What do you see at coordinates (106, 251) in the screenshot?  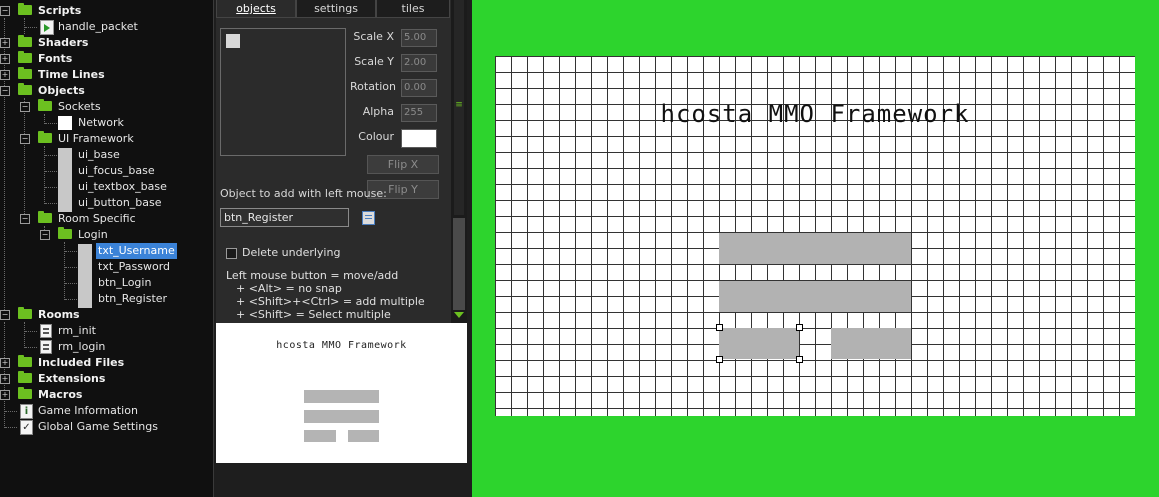 I see `tree-item-txt-username: txt_Username` at bounding box center [106, 251].